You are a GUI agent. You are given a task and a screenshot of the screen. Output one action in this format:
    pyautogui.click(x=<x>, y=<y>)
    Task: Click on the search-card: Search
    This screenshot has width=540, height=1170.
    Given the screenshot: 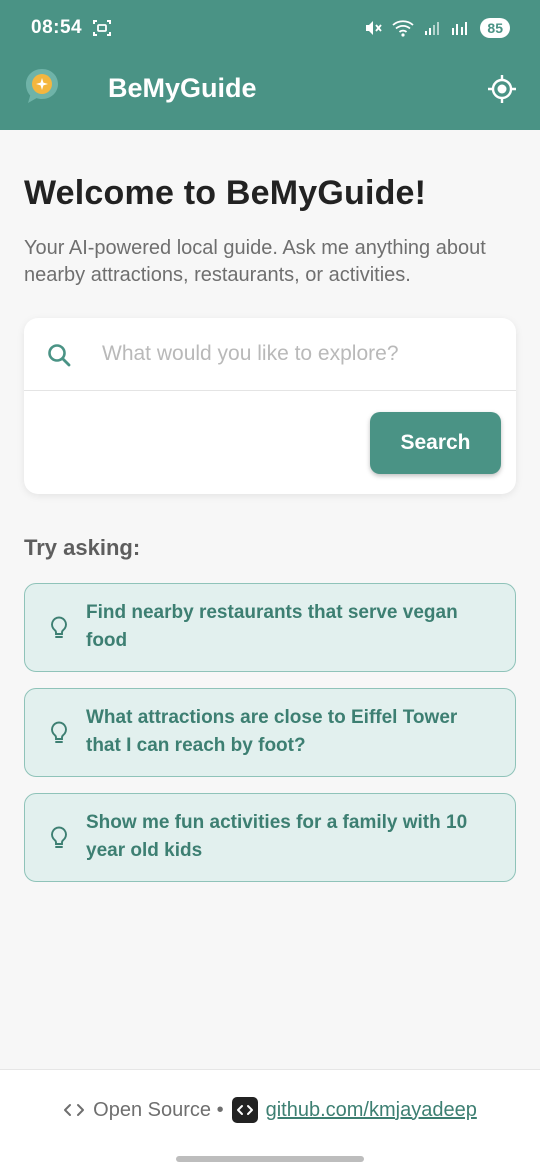 What is the action you would take?
    pyautogui.click(x=270, y=406)
    